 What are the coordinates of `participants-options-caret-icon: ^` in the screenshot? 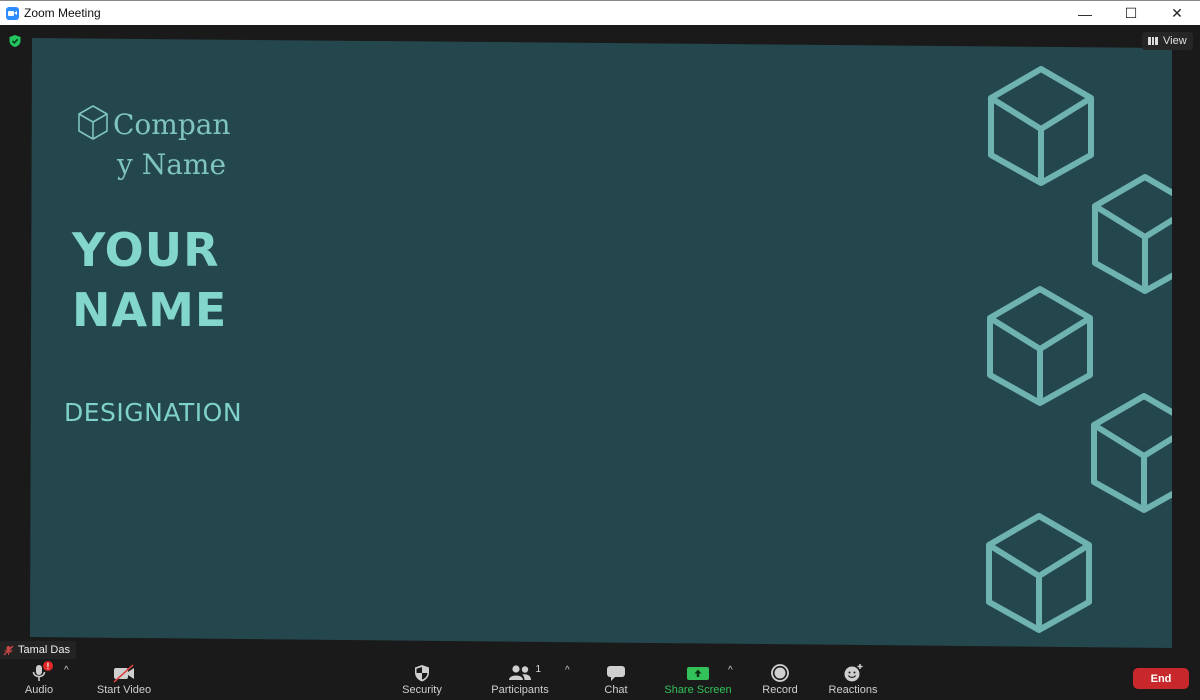 It's located at (567, 670).